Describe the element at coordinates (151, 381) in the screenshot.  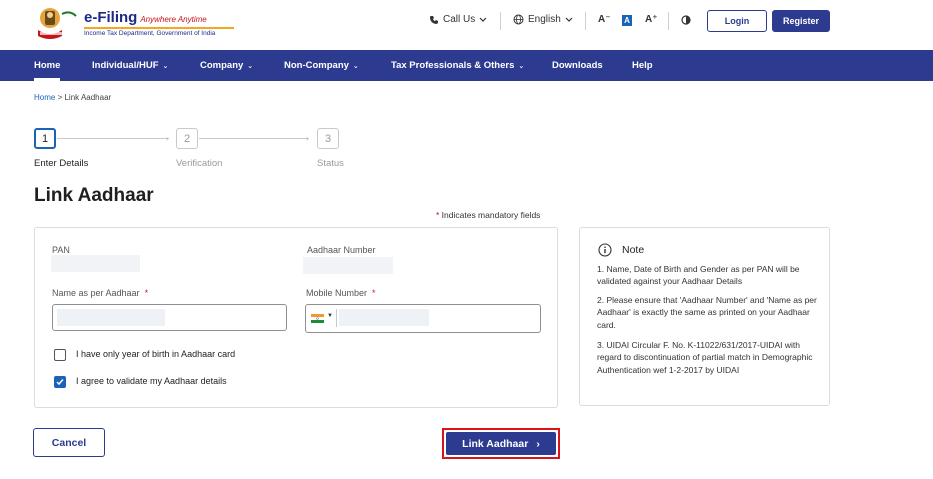
I see `agree-validate-checkbox-label: I agree to validate my Aadhaar details` at that location.